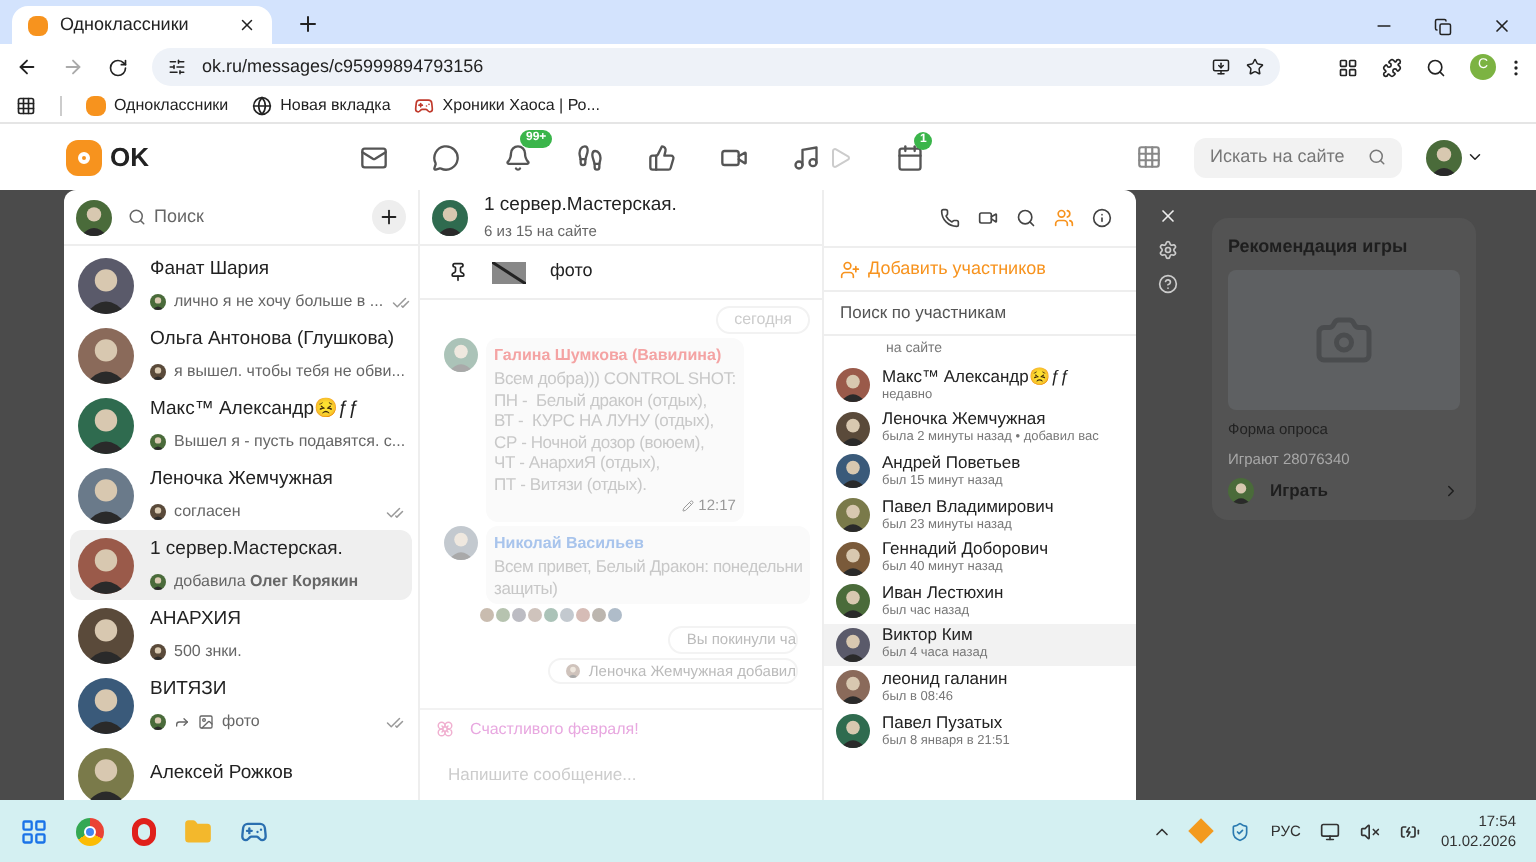  What do you see at coordinates (580, 205) in the screenshot?
I see `chat-title: 1 сервер.Мастерская.` at bounding box center [580, 205].